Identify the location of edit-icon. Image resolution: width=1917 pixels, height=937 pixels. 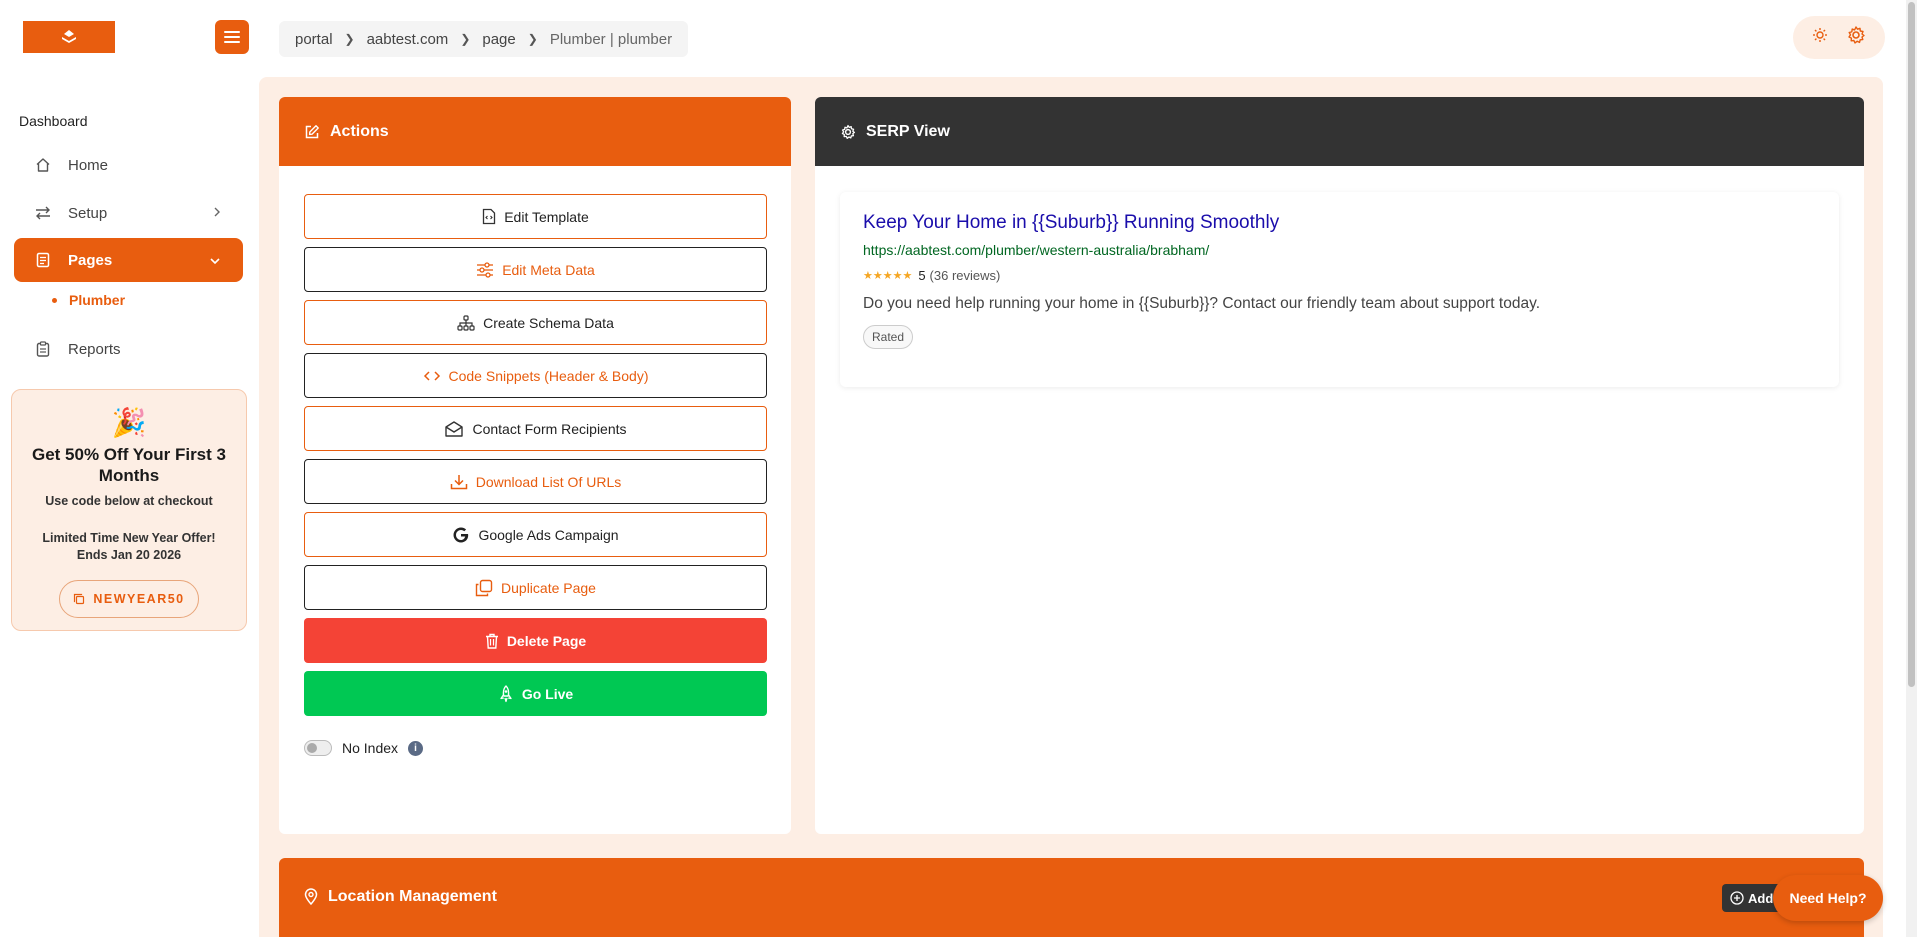
(312, 131).